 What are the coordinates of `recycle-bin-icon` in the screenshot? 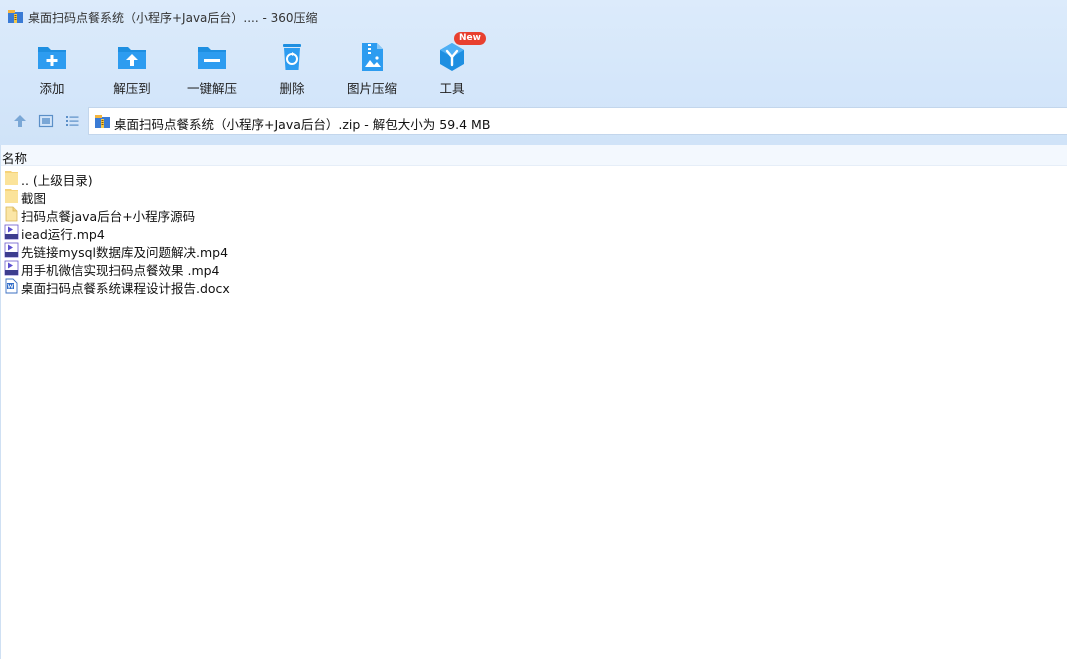 It's located at (292, 57).